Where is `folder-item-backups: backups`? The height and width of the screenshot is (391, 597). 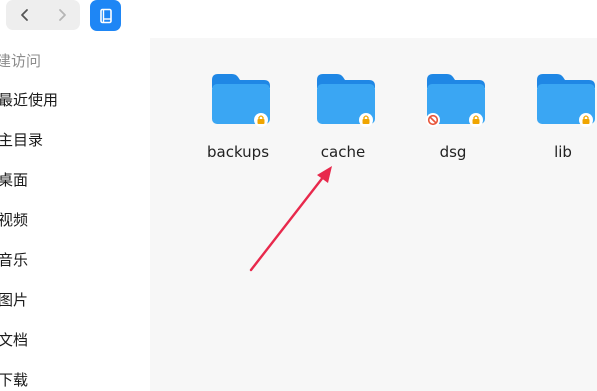 folder-item-backups: backups is located at coordinates (238, 120).